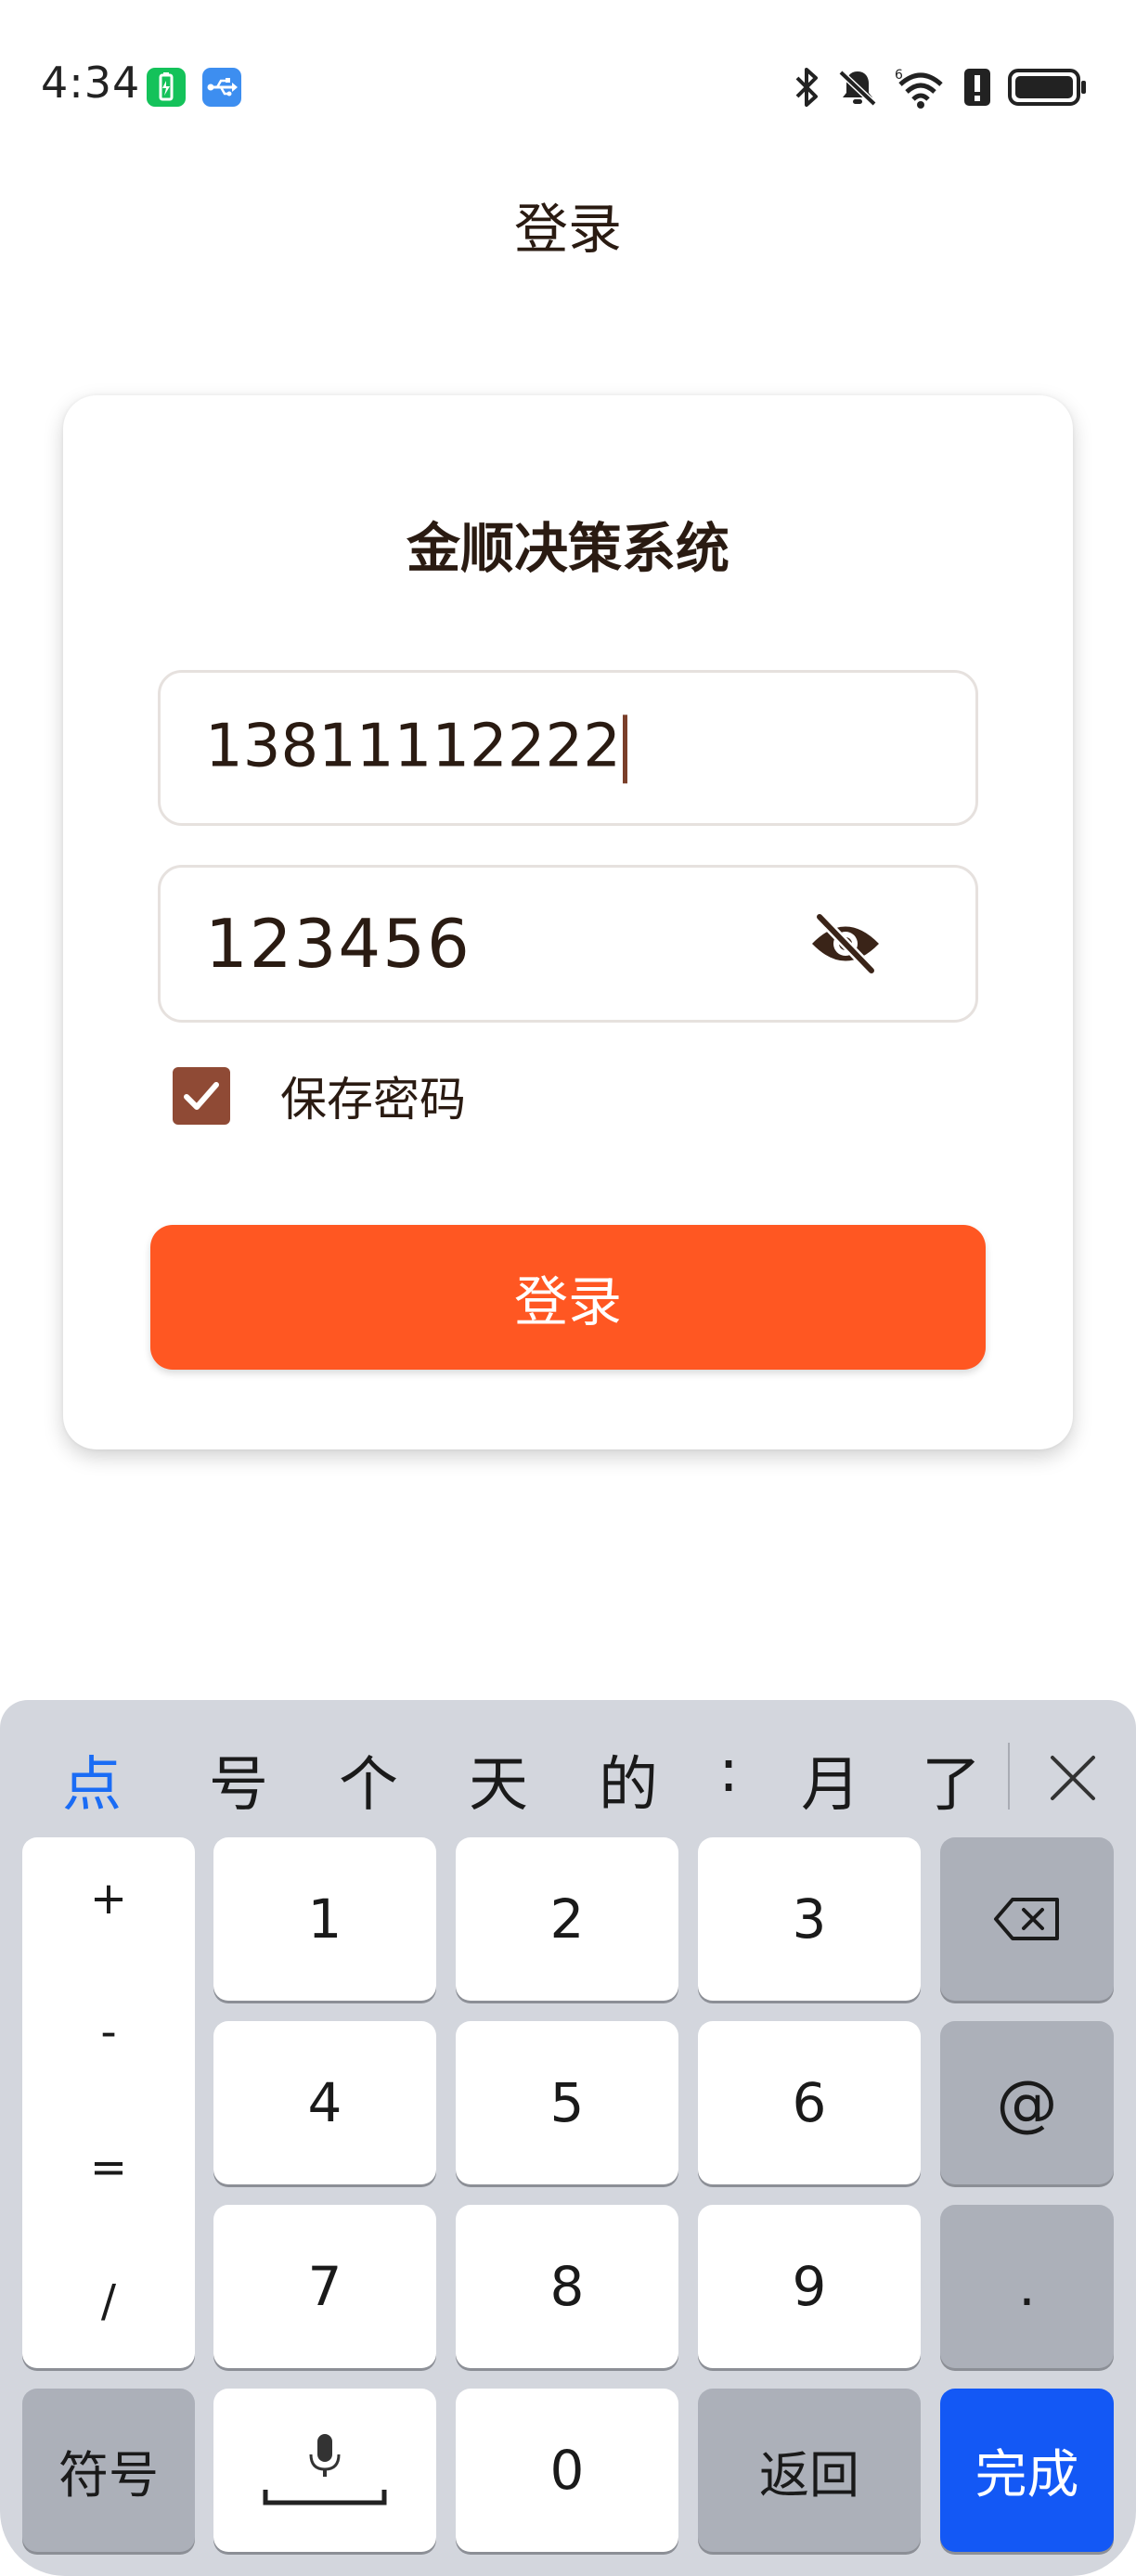 Image resolution: width=1136 pixels, height=2576 pixels. I want to click on key-at: @, so click(1027, 2102).